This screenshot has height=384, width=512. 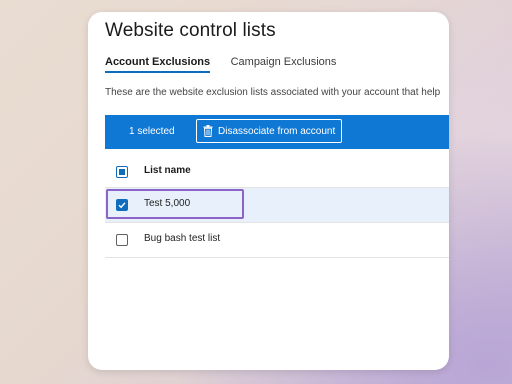 I want to click on selected-count: 1 selected, so click(x=152, y=131).